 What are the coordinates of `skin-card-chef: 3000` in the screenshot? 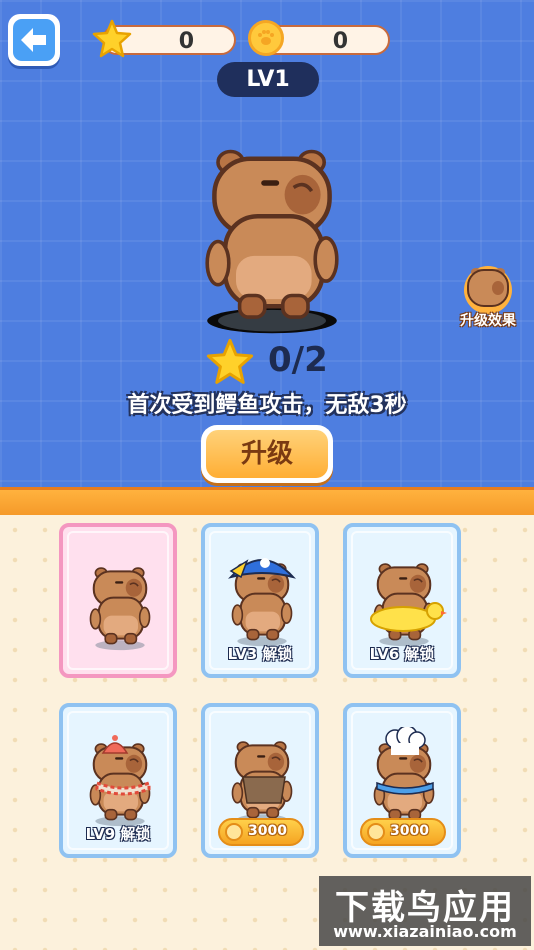 It's located at (402, 780).